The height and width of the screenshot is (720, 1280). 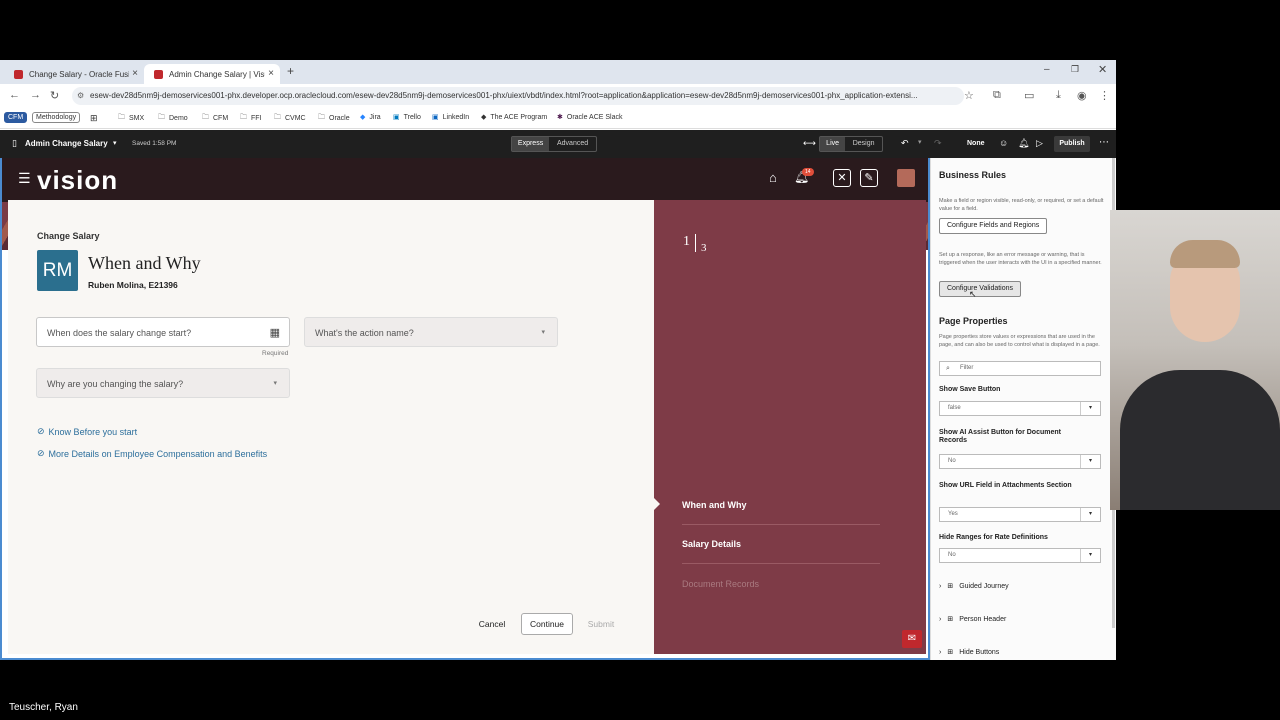 What do you see at coordinates (16, 117) in the screenshot?
I see `bookmark-cfm-chip: CFM` at bounding box center [16, 117].